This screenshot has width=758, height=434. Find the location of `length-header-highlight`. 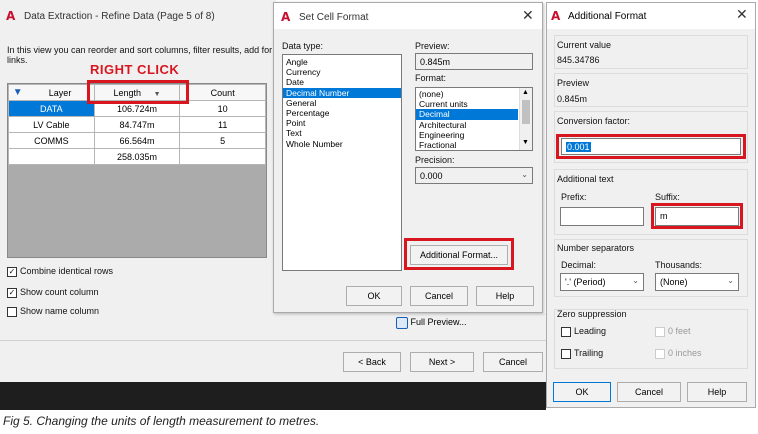

length-header-highlight is located at coordinates (138, 92).